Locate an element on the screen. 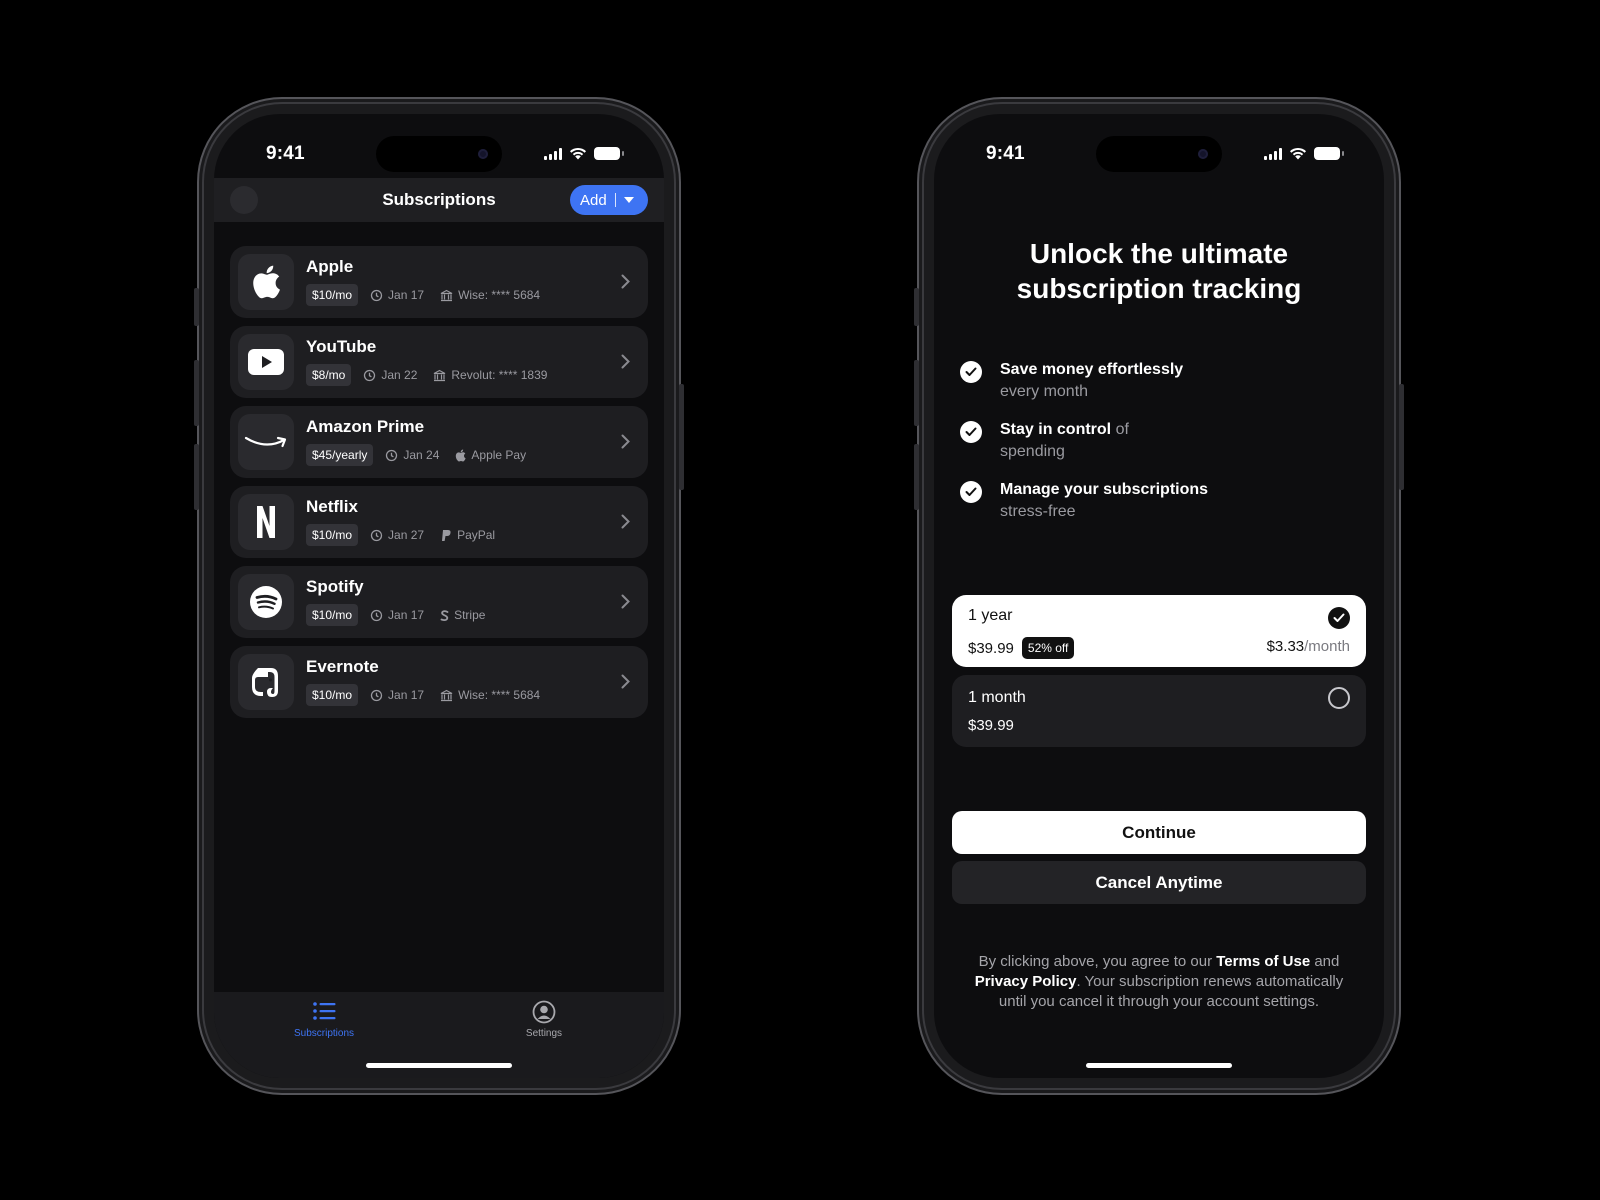  feature-highlight: Save money effortlessly is located at coordinates (1092, 369).